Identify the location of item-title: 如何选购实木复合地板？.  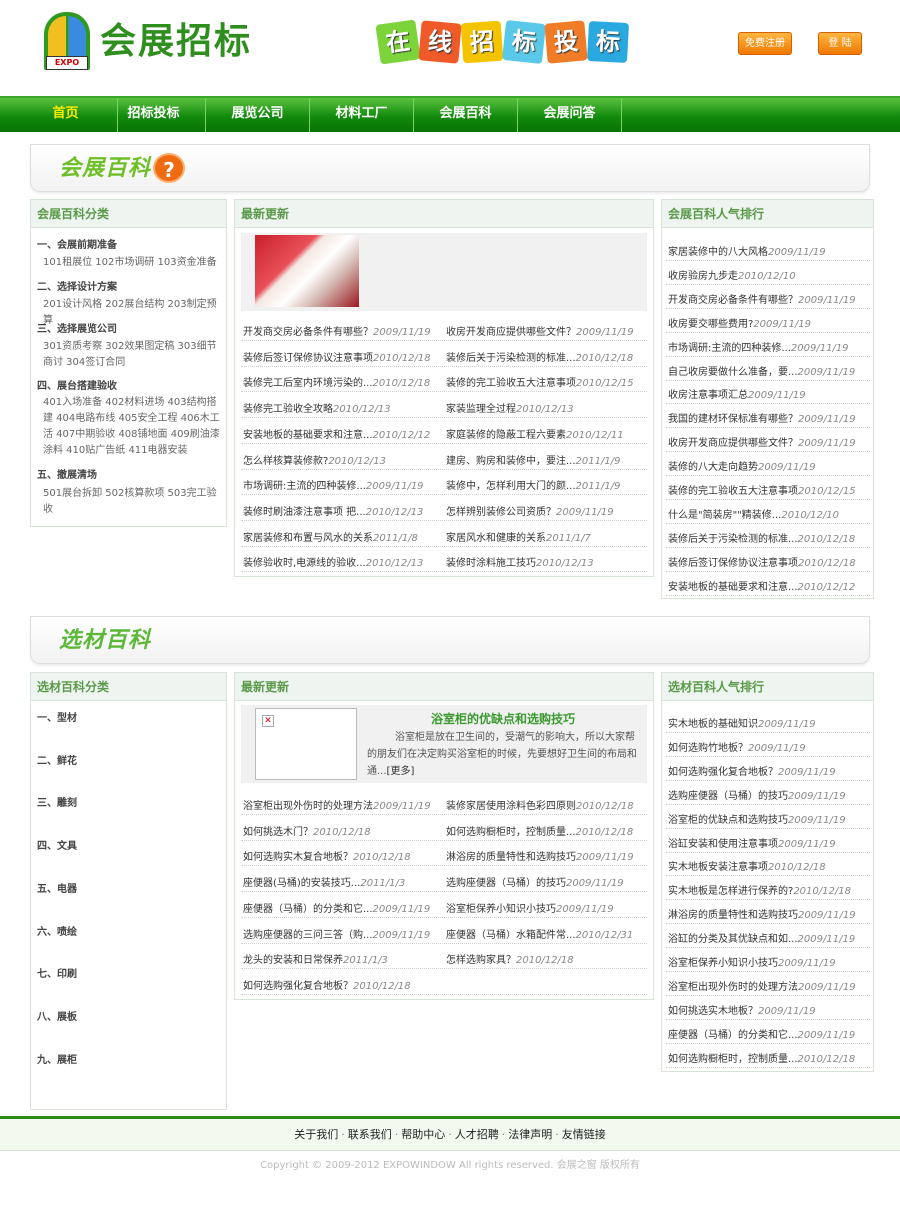
(298, 857).